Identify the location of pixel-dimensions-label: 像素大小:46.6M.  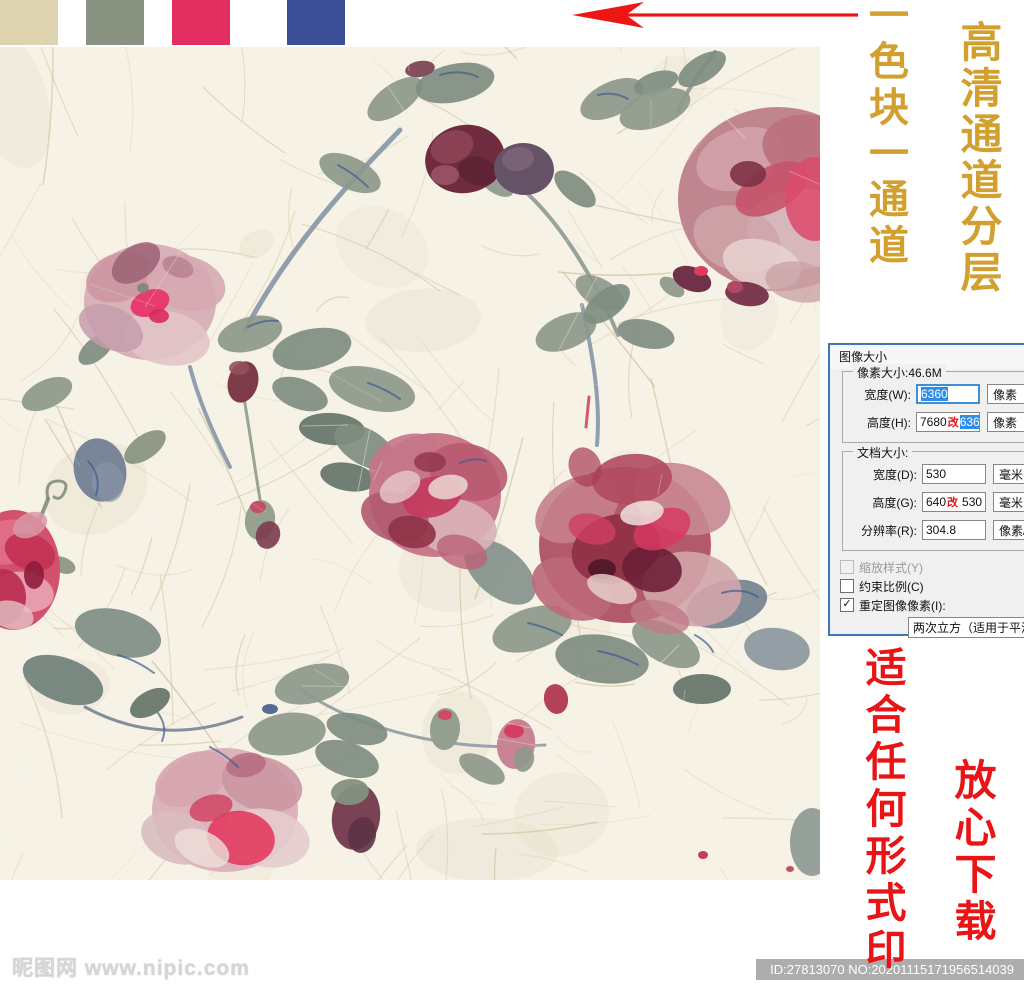
(899, 372).